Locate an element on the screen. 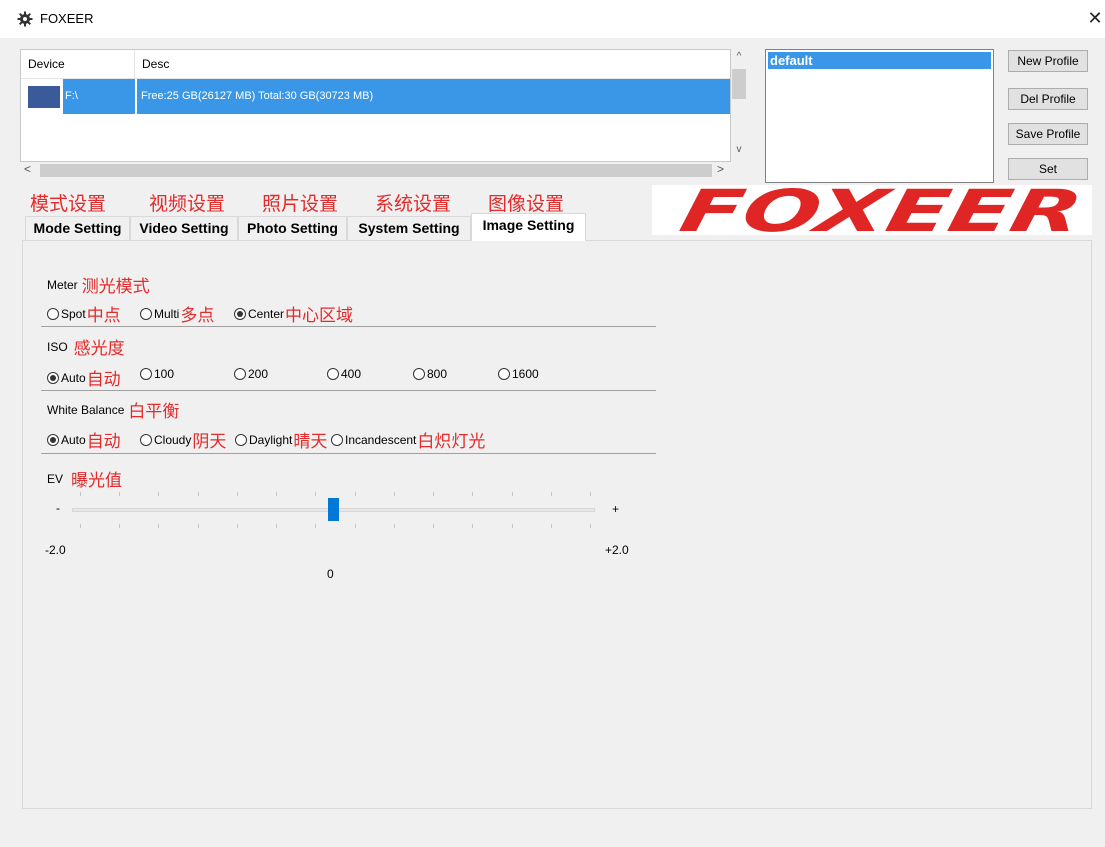 The width and height of the screenshot is (1105, 847). iso-800-radio: 800 is located at coordinates (430, 374).